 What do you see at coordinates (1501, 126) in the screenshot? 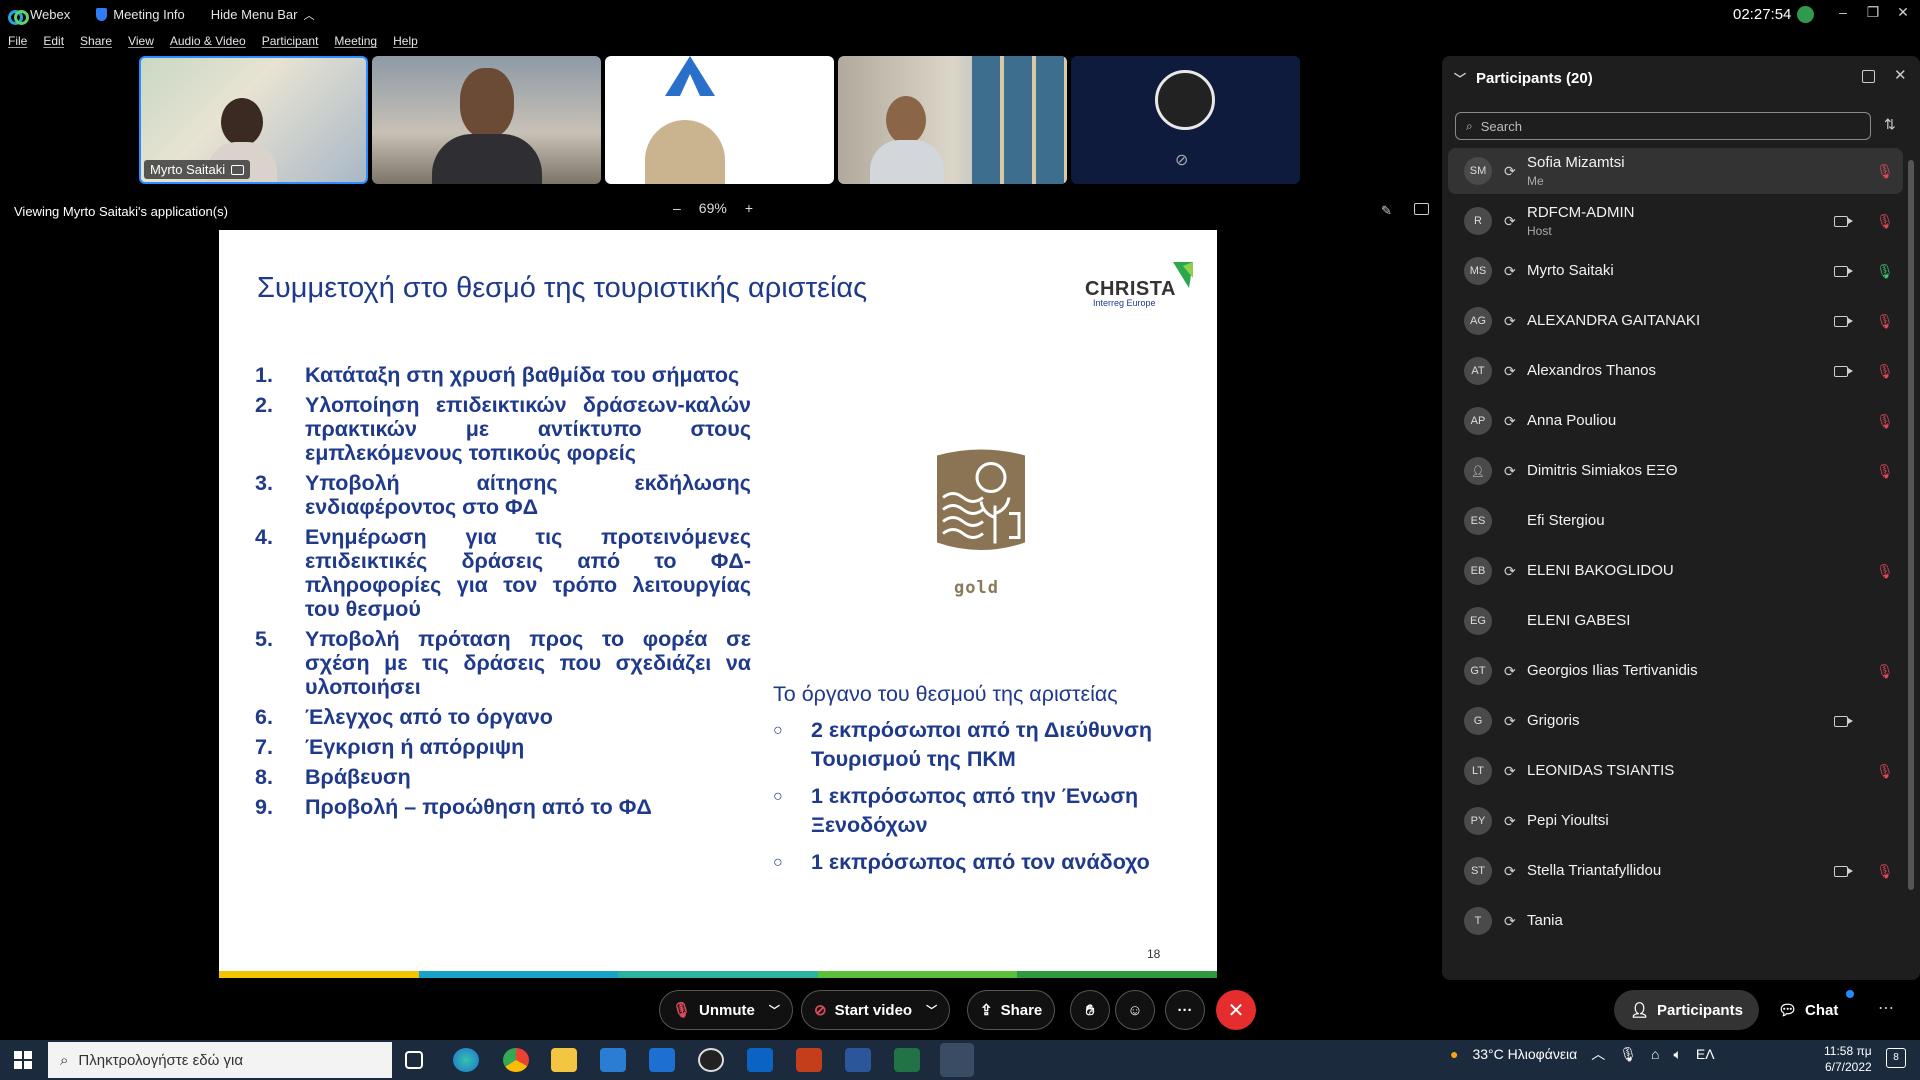
I see `search-placeholder: Search` at bounding box center [1501, 126].